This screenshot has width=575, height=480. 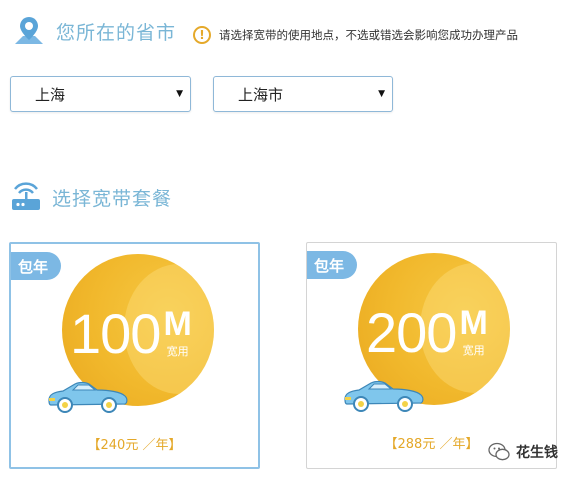 I want to click on province-select-value: 上海, so click(x=50, y=94).